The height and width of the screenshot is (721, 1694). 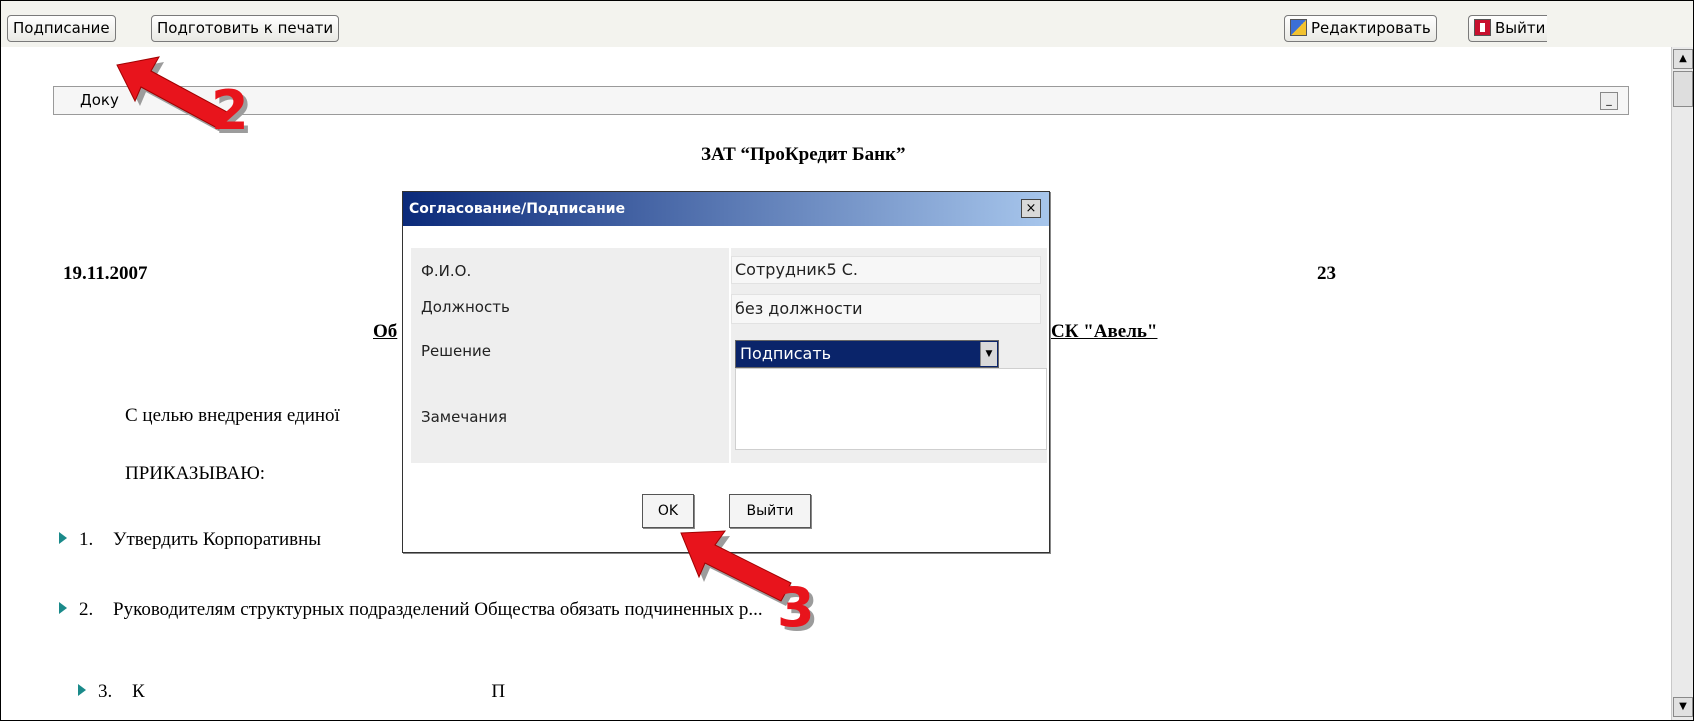 I want to click on document-subject-end: СК "Авель", so click(x=1104, y=331).